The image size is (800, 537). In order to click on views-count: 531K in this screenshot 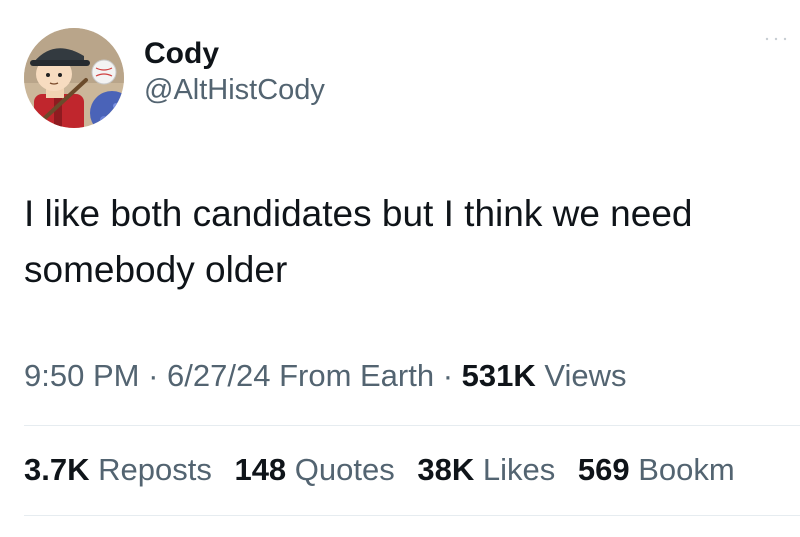, I will do `click(498, 375)`.